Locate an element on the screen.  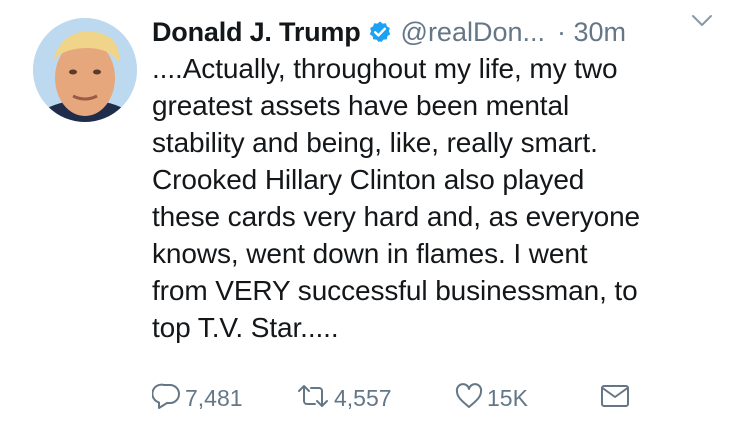
envelope-icon is located at coordinates (615, 398).